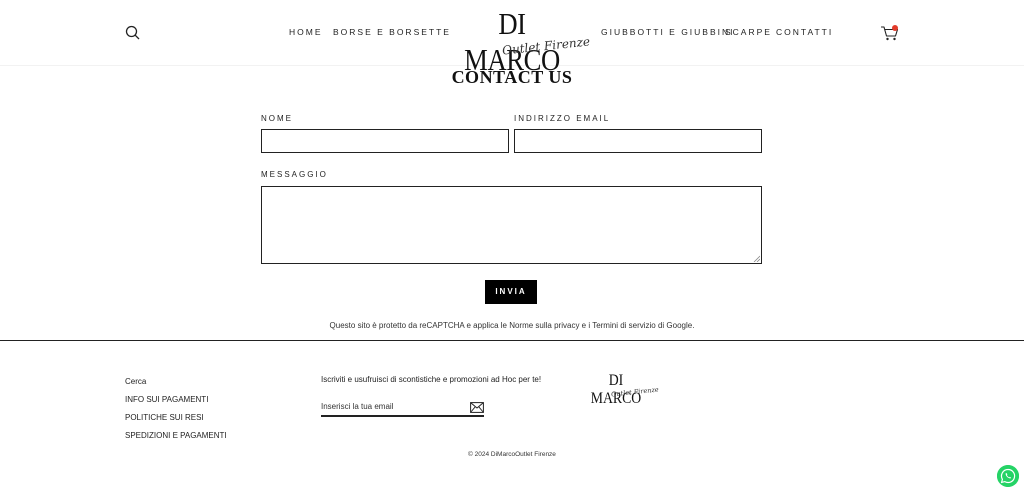 The width and height of the screenshot is (1024, 492). I want to click on nav-contatti: CONTATTI, so click(804, 32).